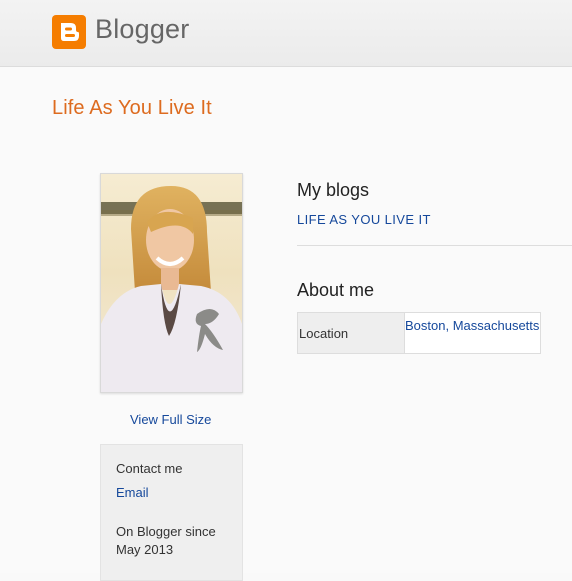 The image size is (572, 581). Describe the element at coordinates (472, 325) in the screenshot. I see `location-value-link: Boston, Massachusetts` at that location.